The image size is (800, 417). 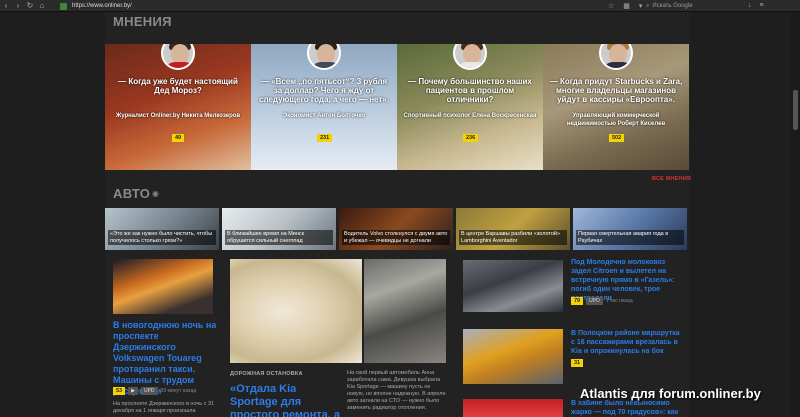 I want to click on comment-count-badge: 31, so click(x=577, y=363).